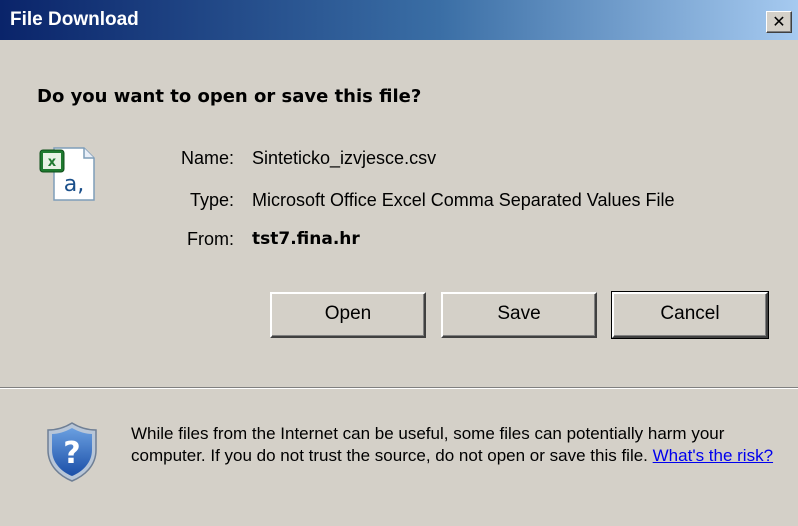 The width and height of the screenshot is (798, 526). Describe the element at coordinates (348, 315) in the screenshot. I see `open-button: Open` at that location.